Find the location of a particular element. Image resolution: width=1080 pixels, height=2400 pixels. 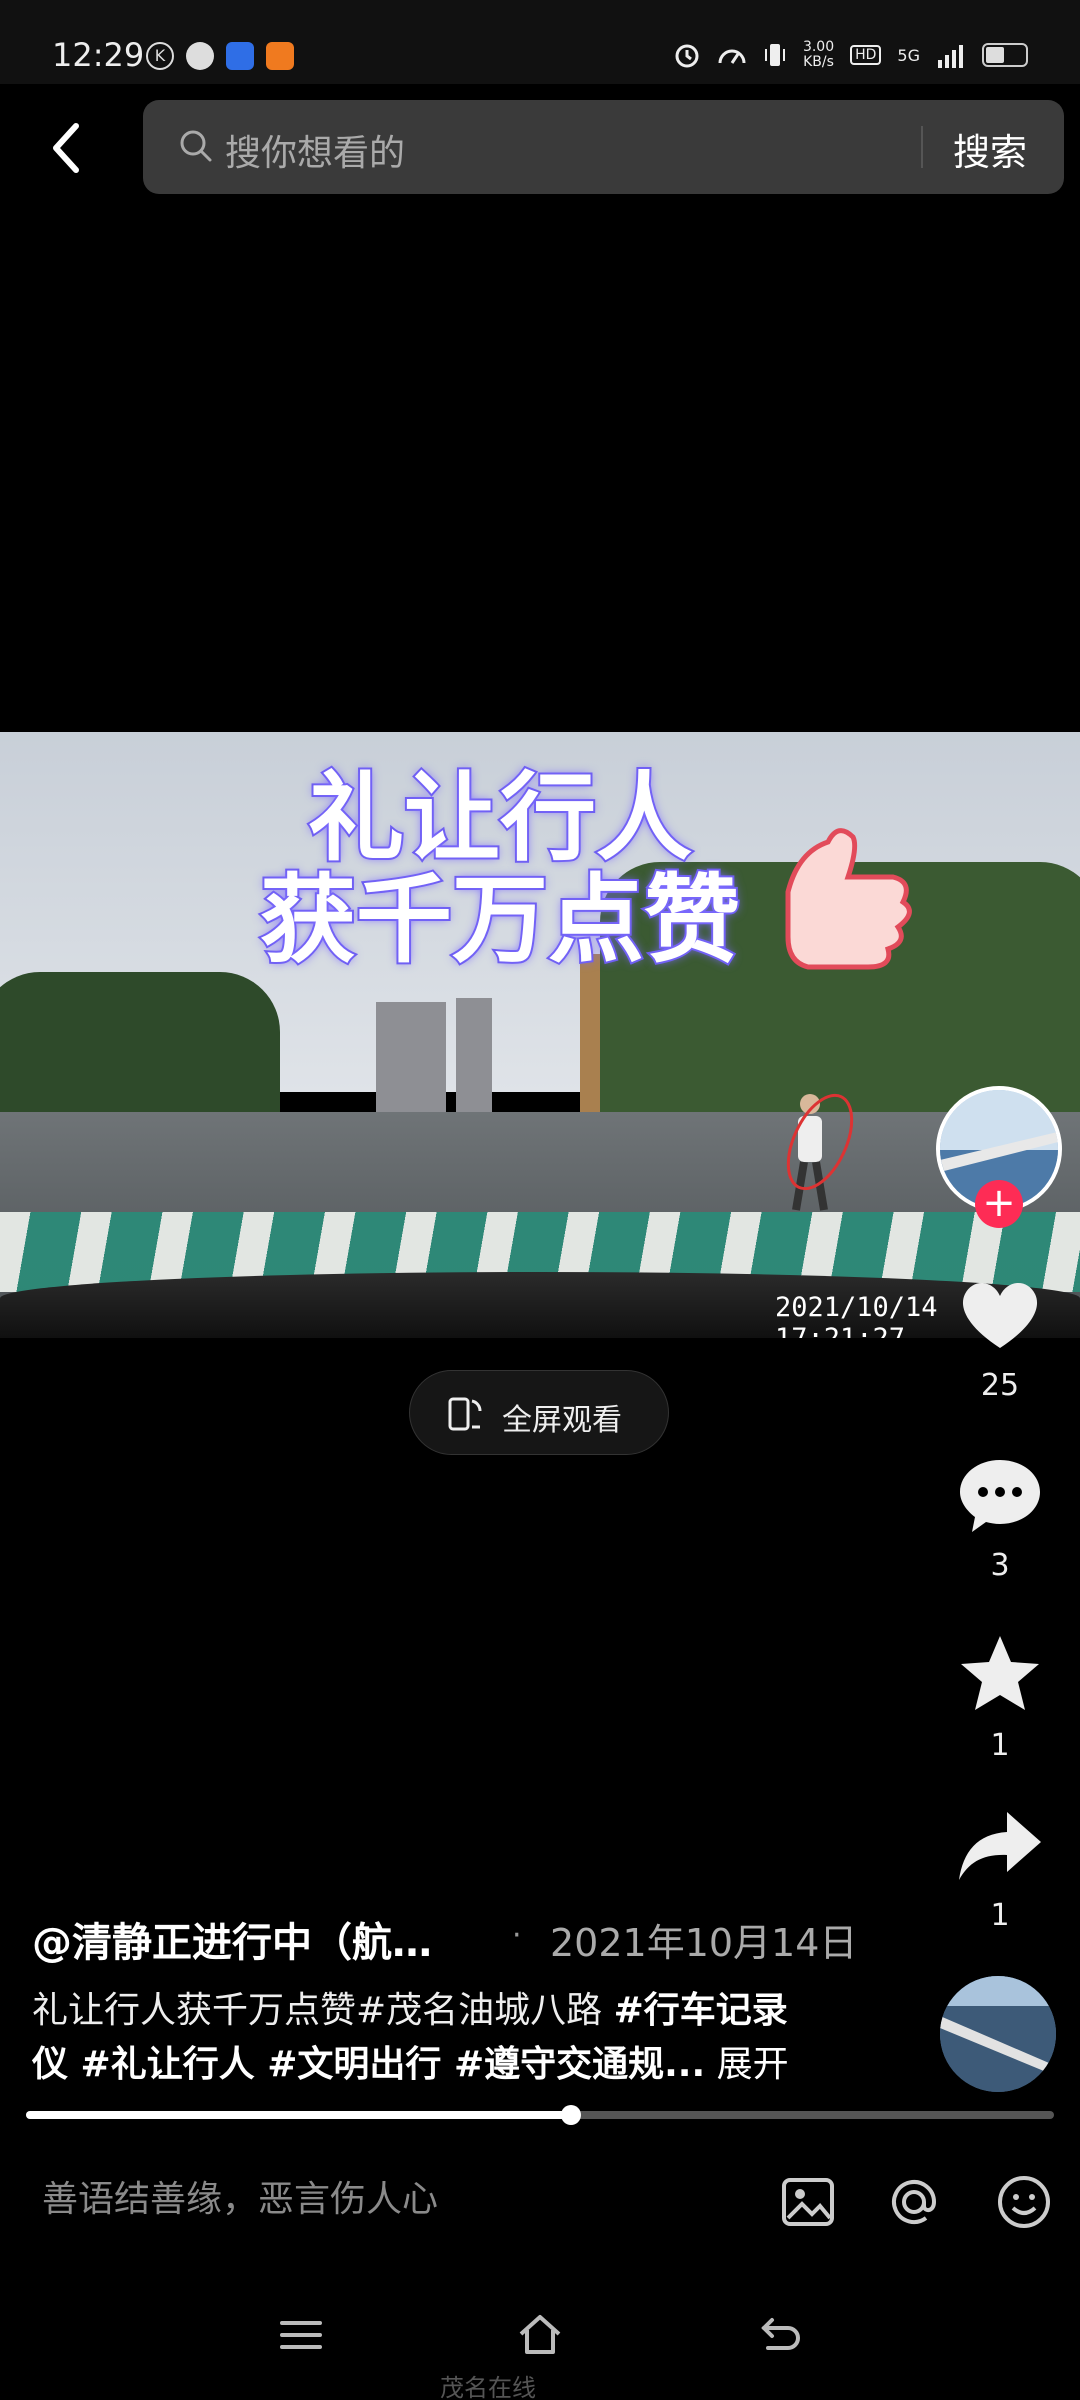

progress-fill is located at coordinates (298, 2115).